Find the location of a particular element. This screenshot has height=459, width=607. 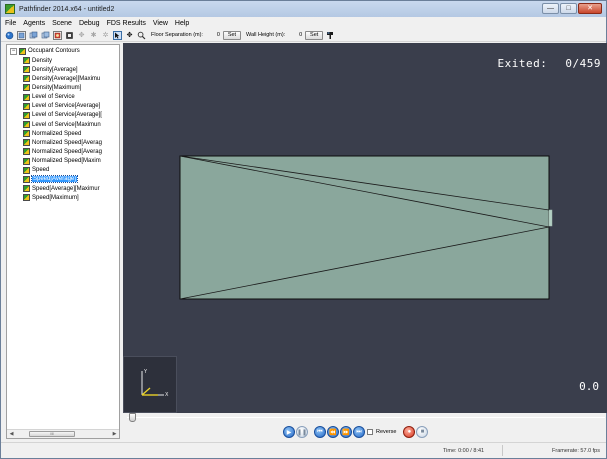

timeline-thumb is located at coordinates (132, 417).